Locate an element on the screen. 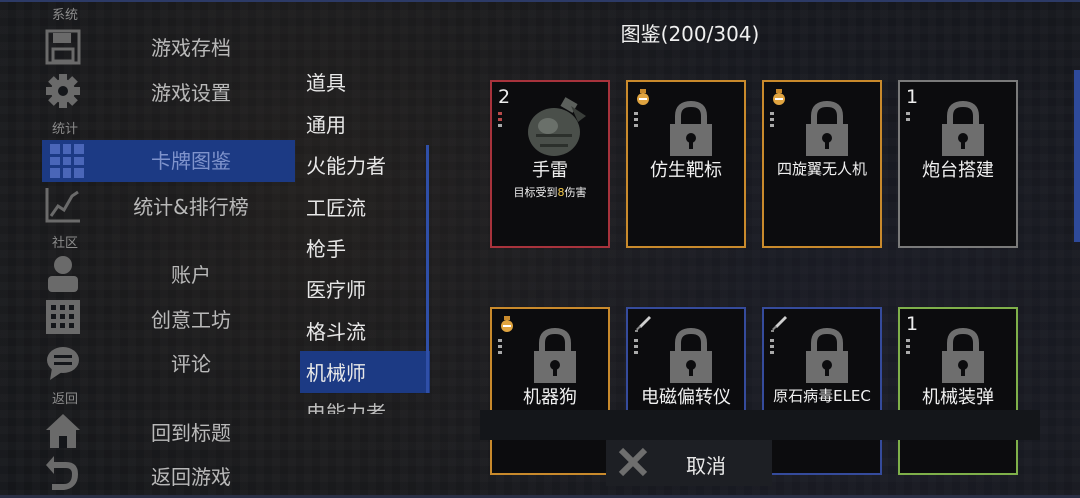  gear-icon is located at coordinates (63, 91).